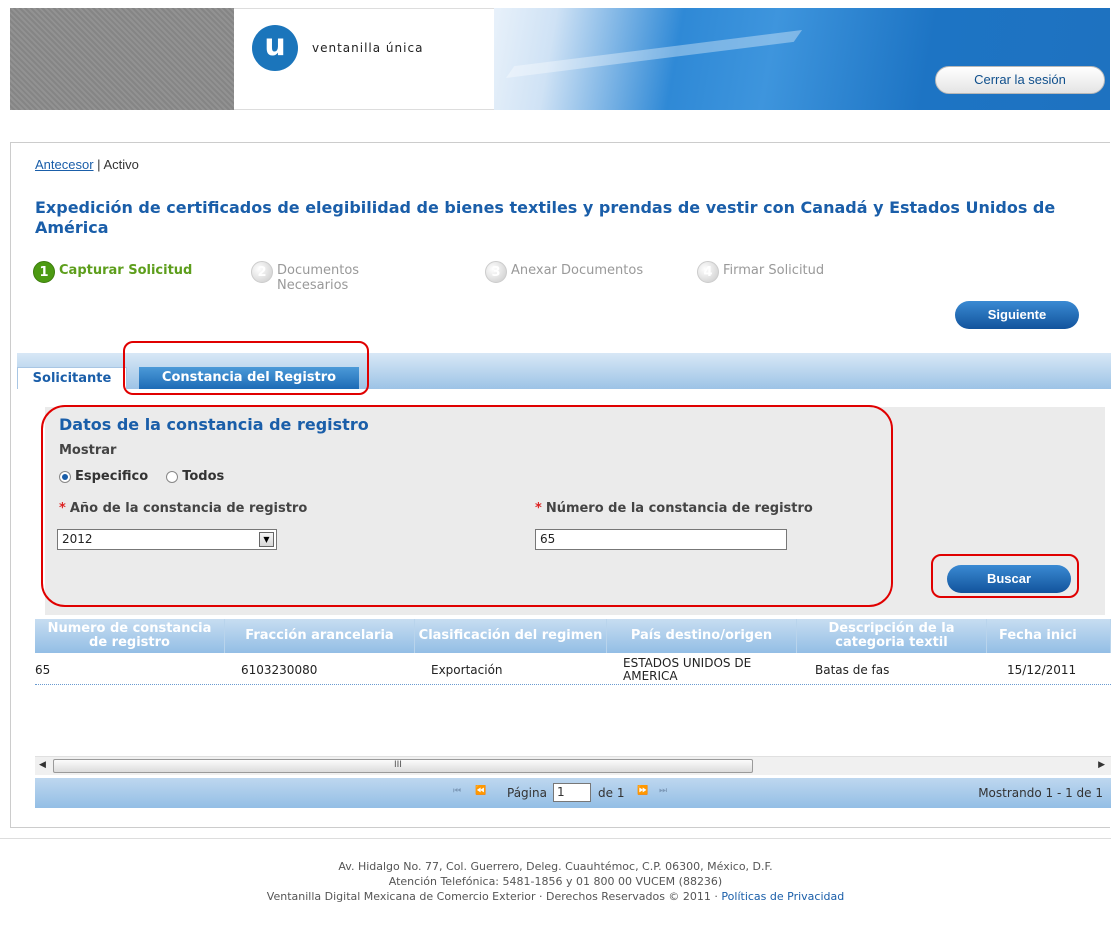  Describe the element at coordinates (654, 54) in the screenshot. I see `header-stripe` at that location.